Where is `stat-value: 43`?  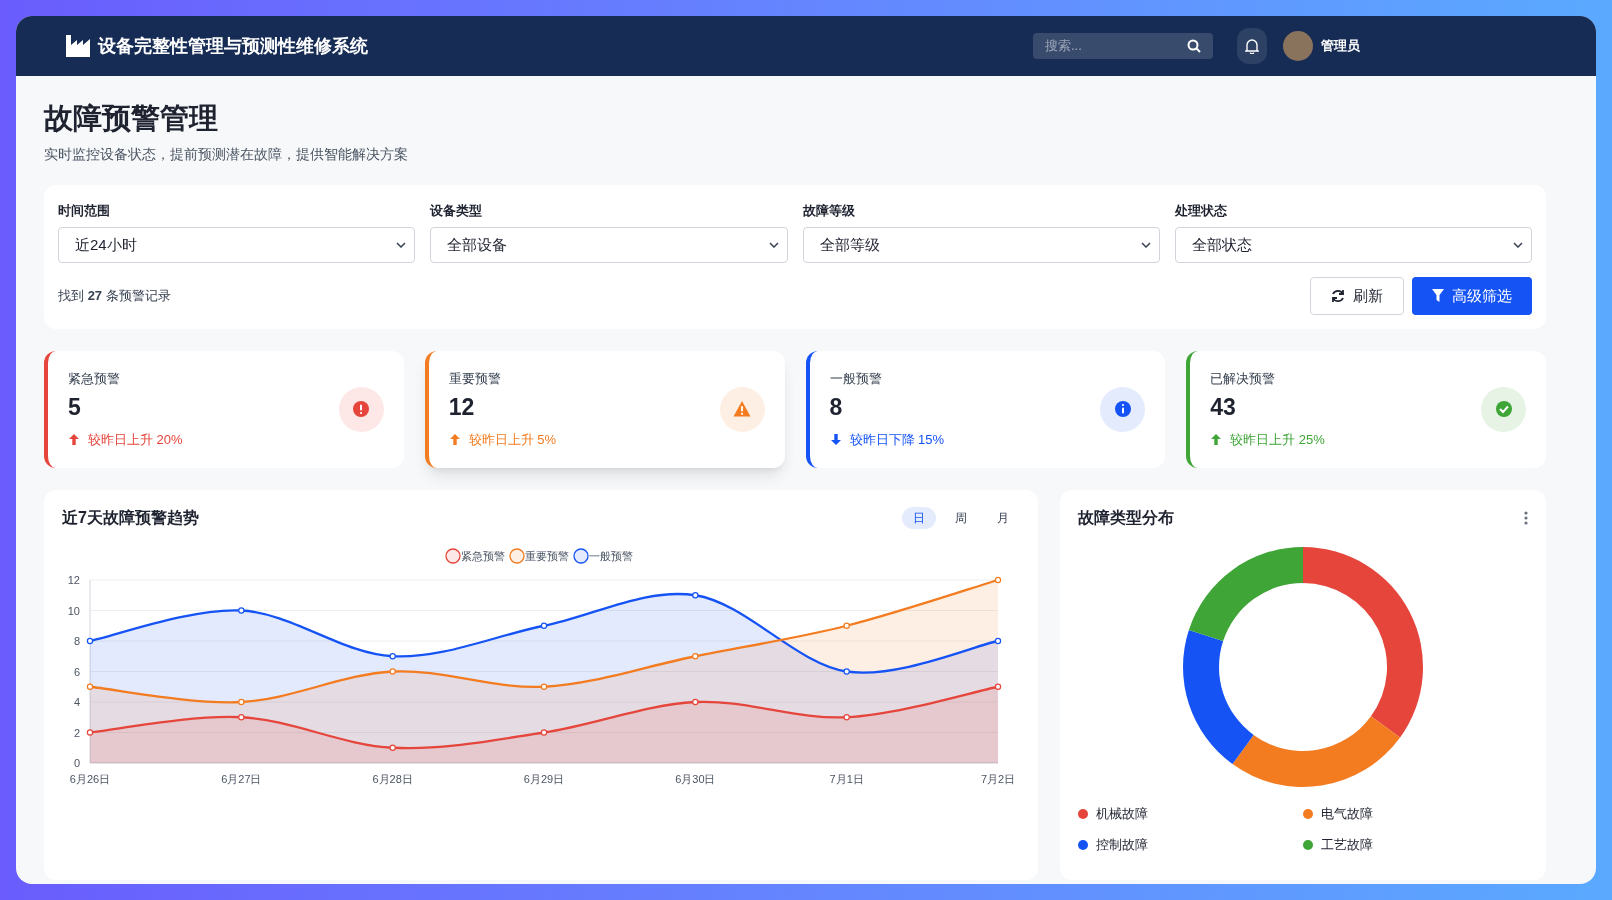 stat-value: 43 is located at coordinates (1223, 407).